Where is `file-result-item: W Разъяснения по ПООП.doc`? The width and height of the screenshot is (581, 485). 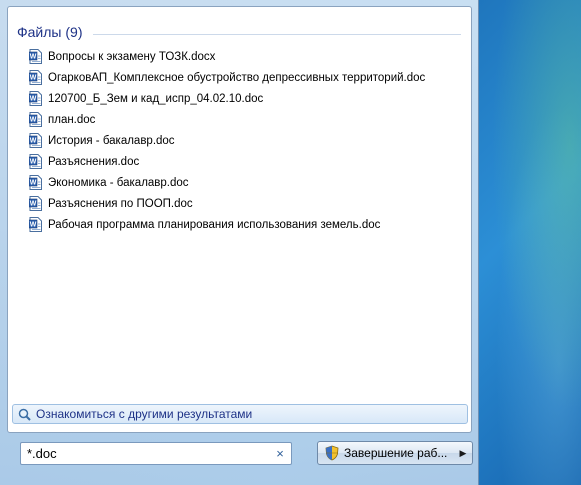
file-result-item: W Разъяснения по ПООП.doc is located at coordinates (227, 203).